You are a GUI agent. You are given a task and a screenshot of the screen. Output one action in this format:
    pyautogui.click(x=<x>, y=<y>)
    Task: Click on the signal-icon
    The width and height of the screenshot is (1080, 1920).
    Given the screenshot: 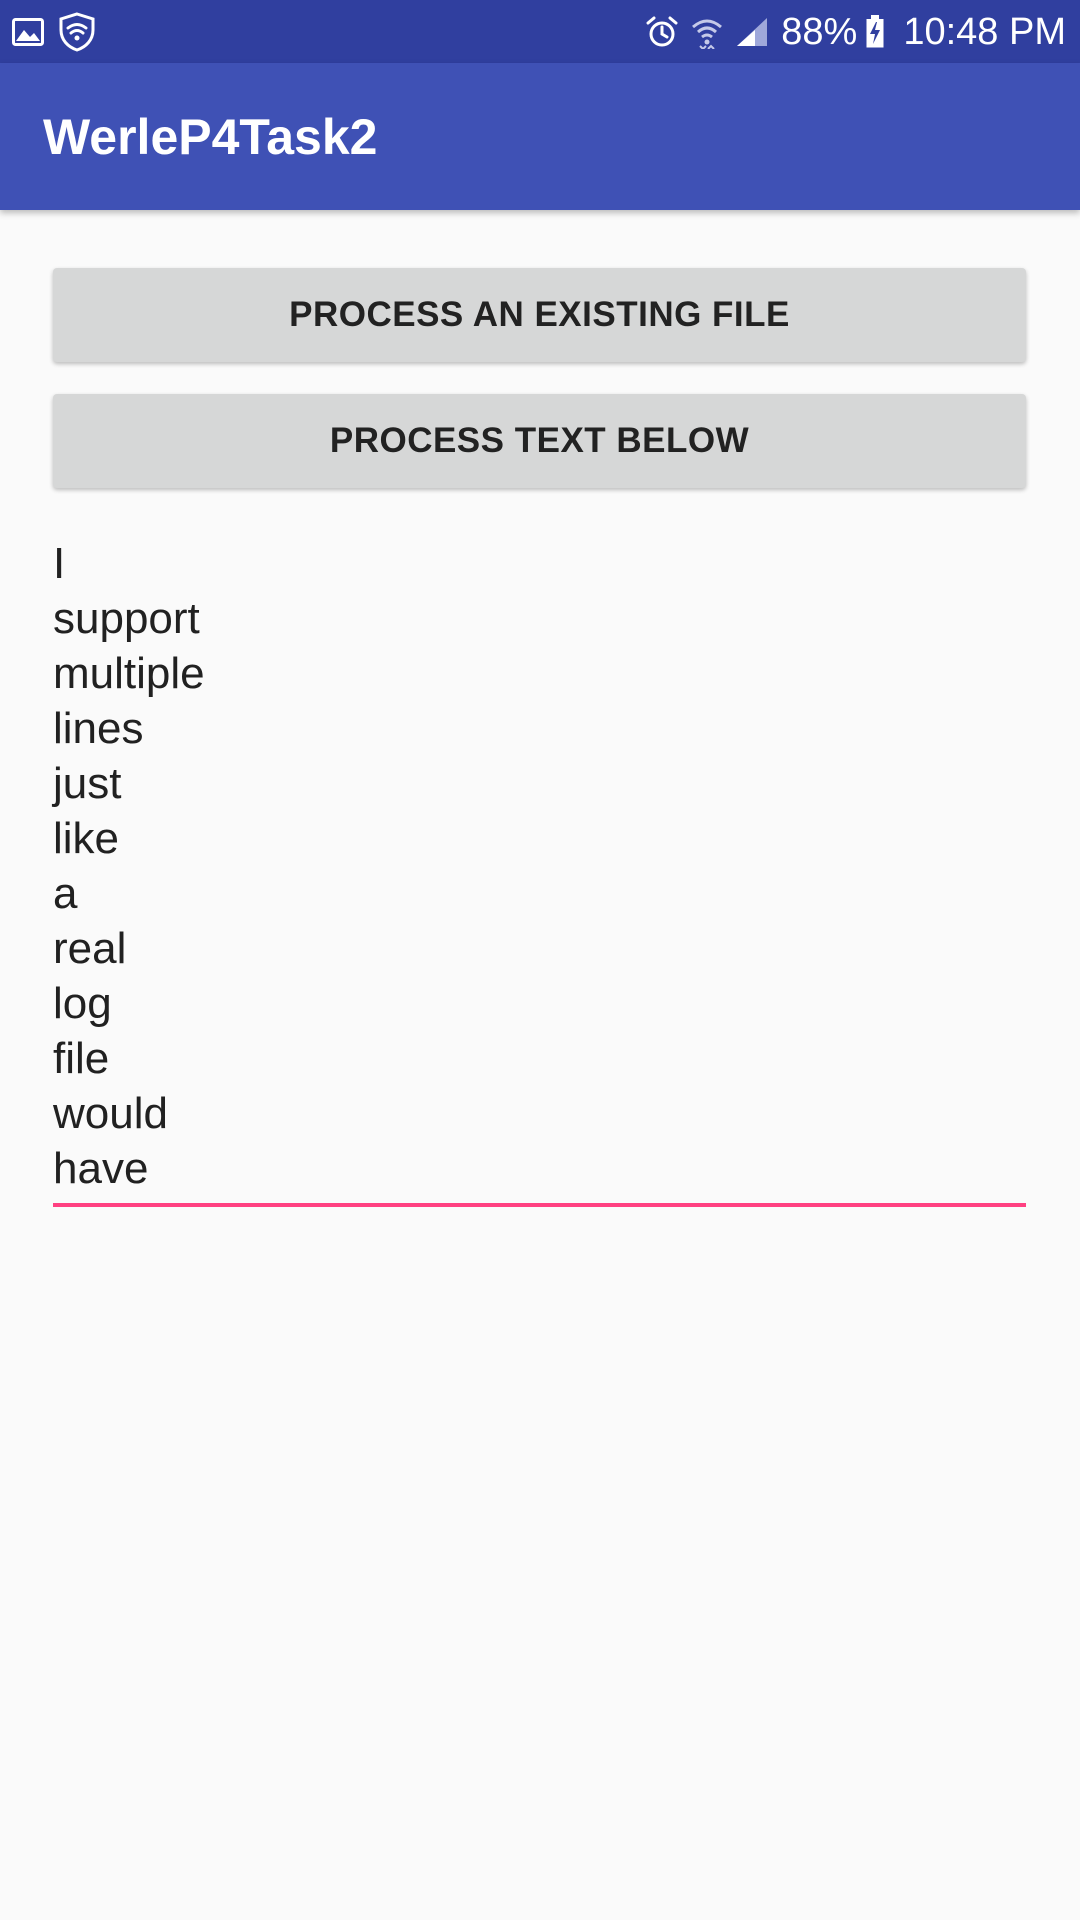 What is the action you would take?
    pyautogui.click(x=752, y=32)
    